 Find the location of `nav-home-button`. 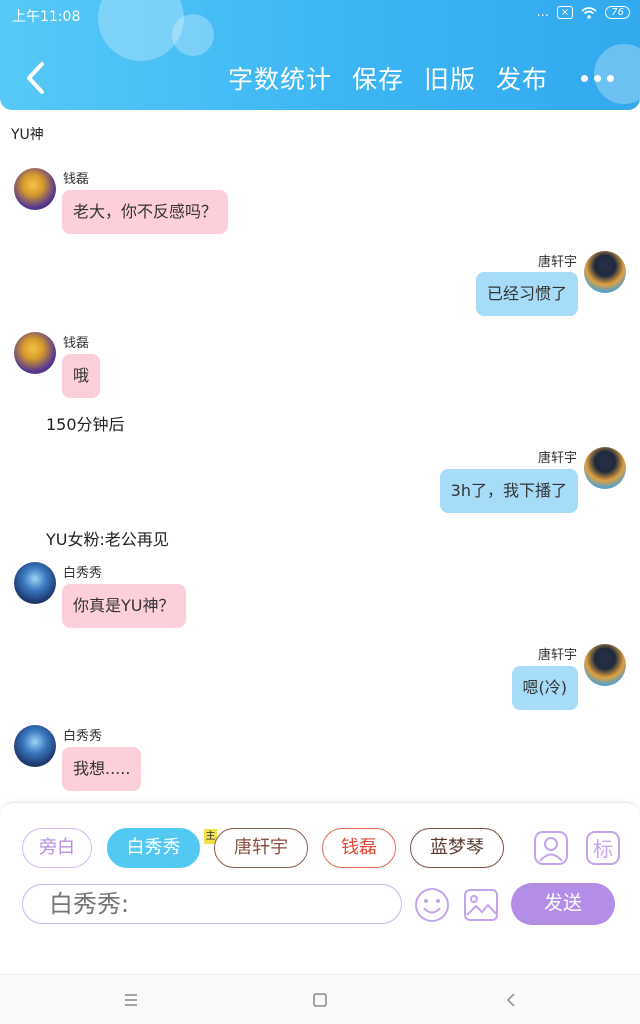

nav-home-button is located at coordinates (320, 1000).